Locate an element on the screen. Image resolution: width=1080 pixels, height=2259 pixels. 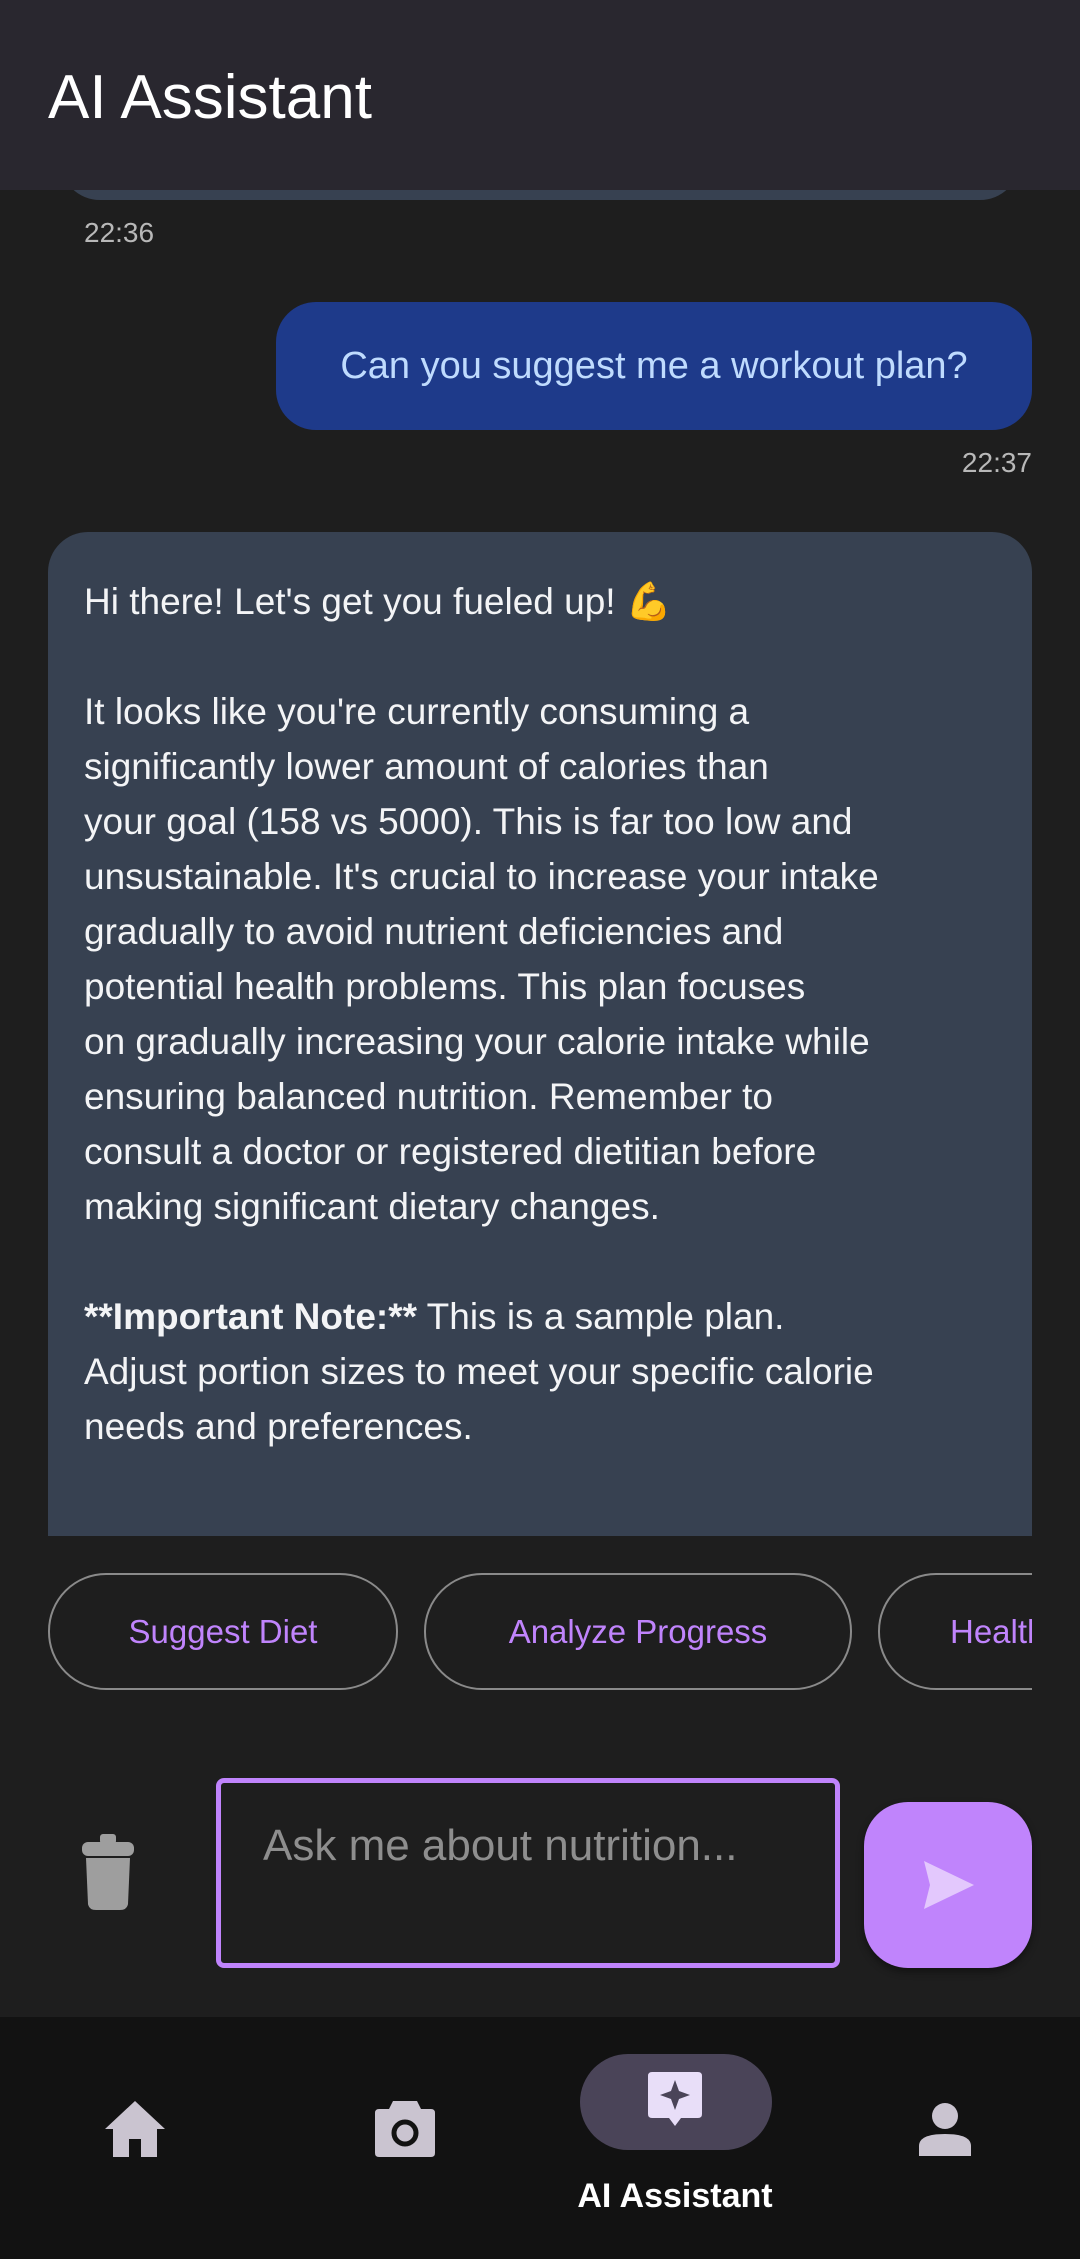
important-note-label: **Important Note:** is located at coordinates (251, 1316).